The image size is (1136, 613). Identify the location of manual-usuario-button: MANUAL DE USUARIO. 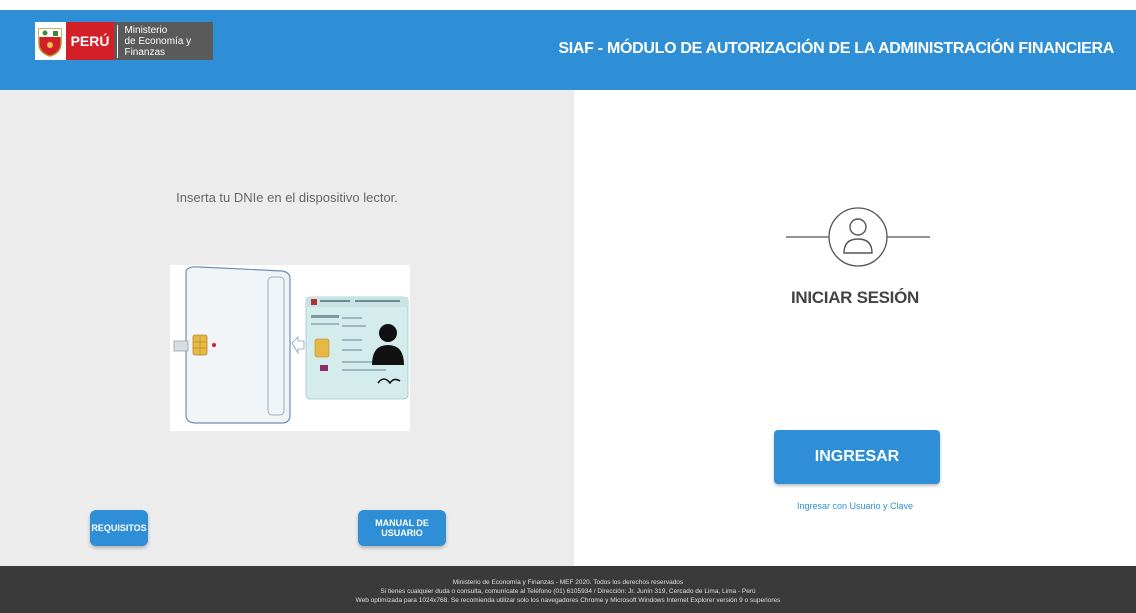
(402, 528).